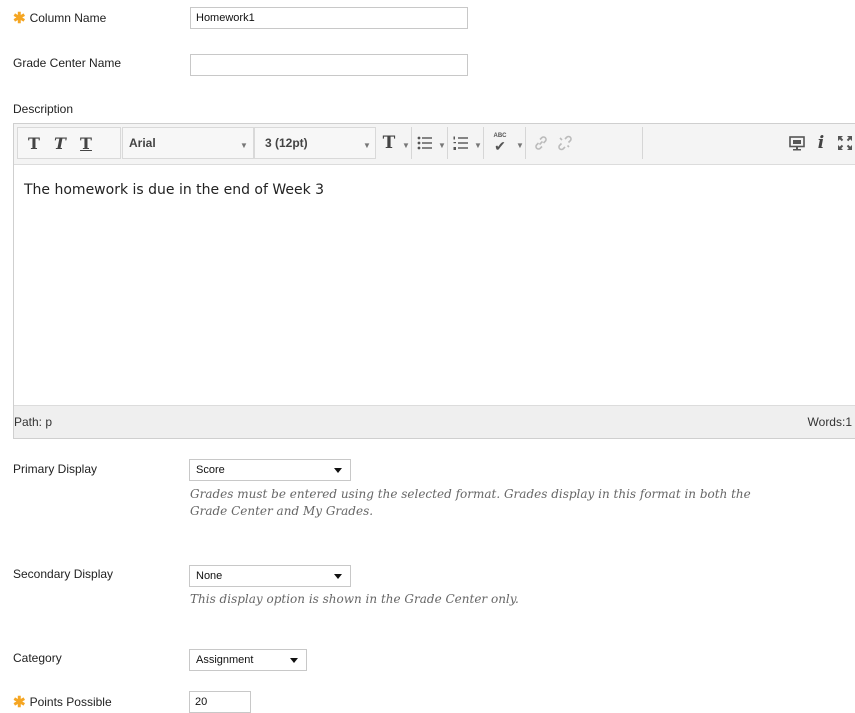 The image size is (855, 713). I want to click on font-family-value: Arial, so click(142, 143).